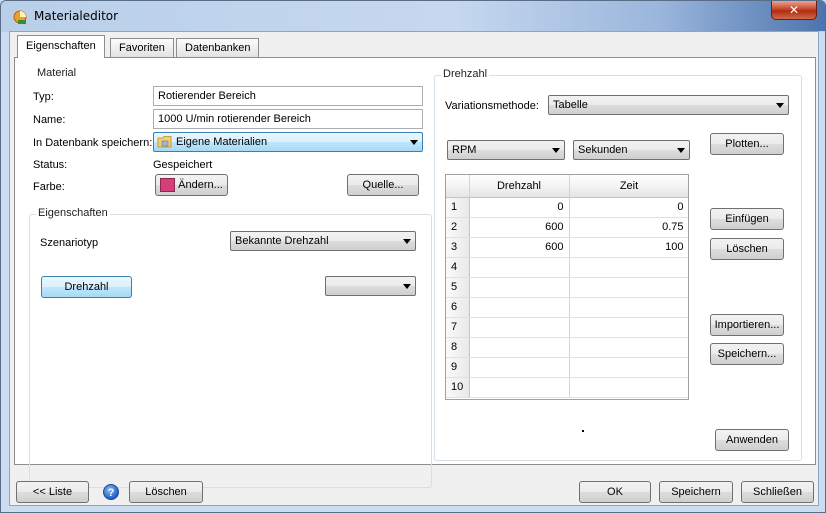 This screenshot has height=513, width=826. Describe the element at coordinates (413, 16) in the screenshot. I see `title-bar: Materialeditor ✕` at that location.